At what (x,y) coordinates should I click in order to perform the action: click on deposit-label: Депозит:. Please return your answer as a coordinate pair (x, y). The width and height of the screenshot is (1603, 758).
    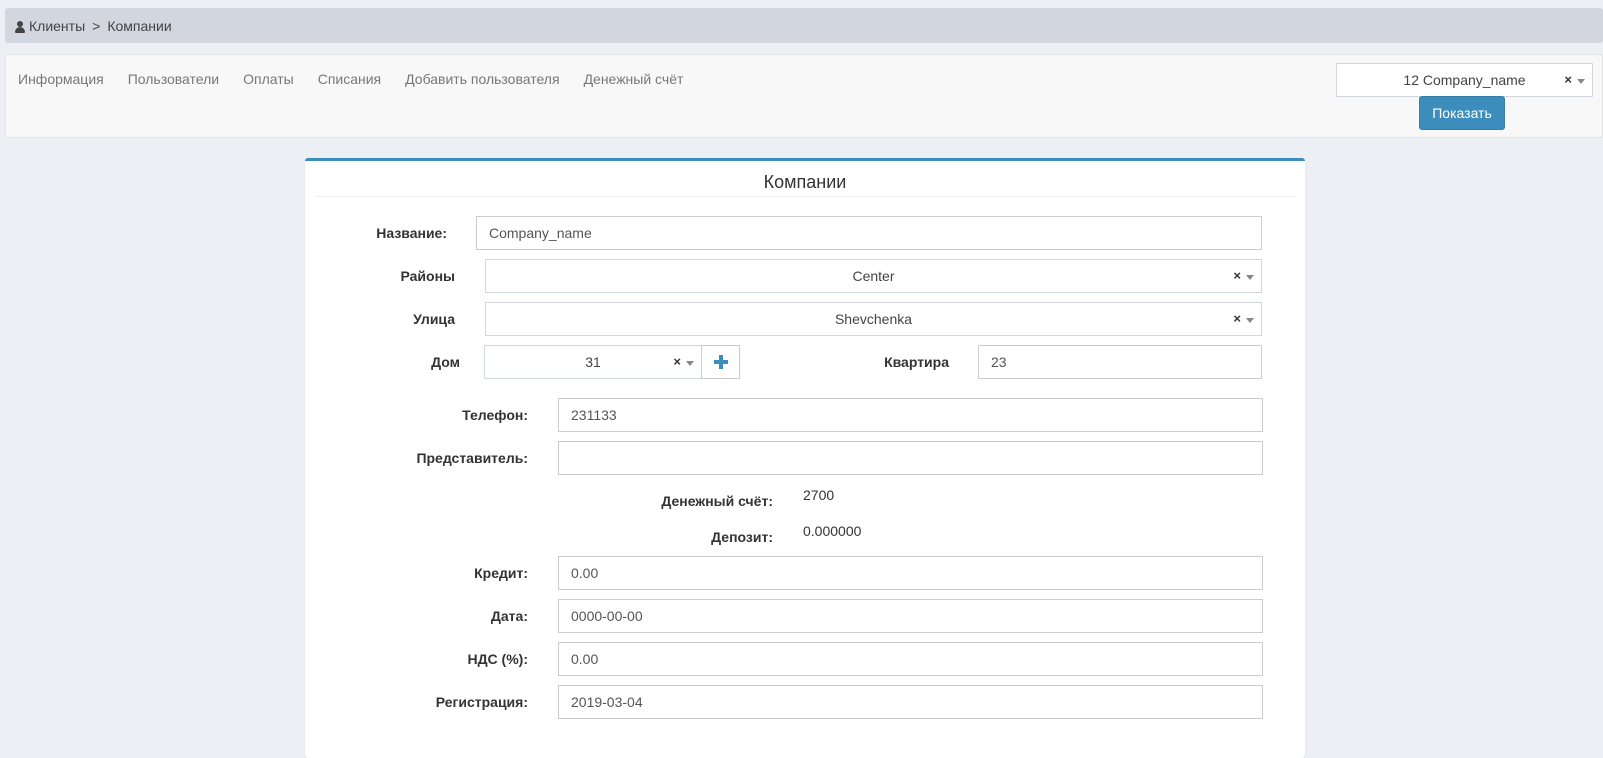
    Looking at the image, I should click on (742, 537).